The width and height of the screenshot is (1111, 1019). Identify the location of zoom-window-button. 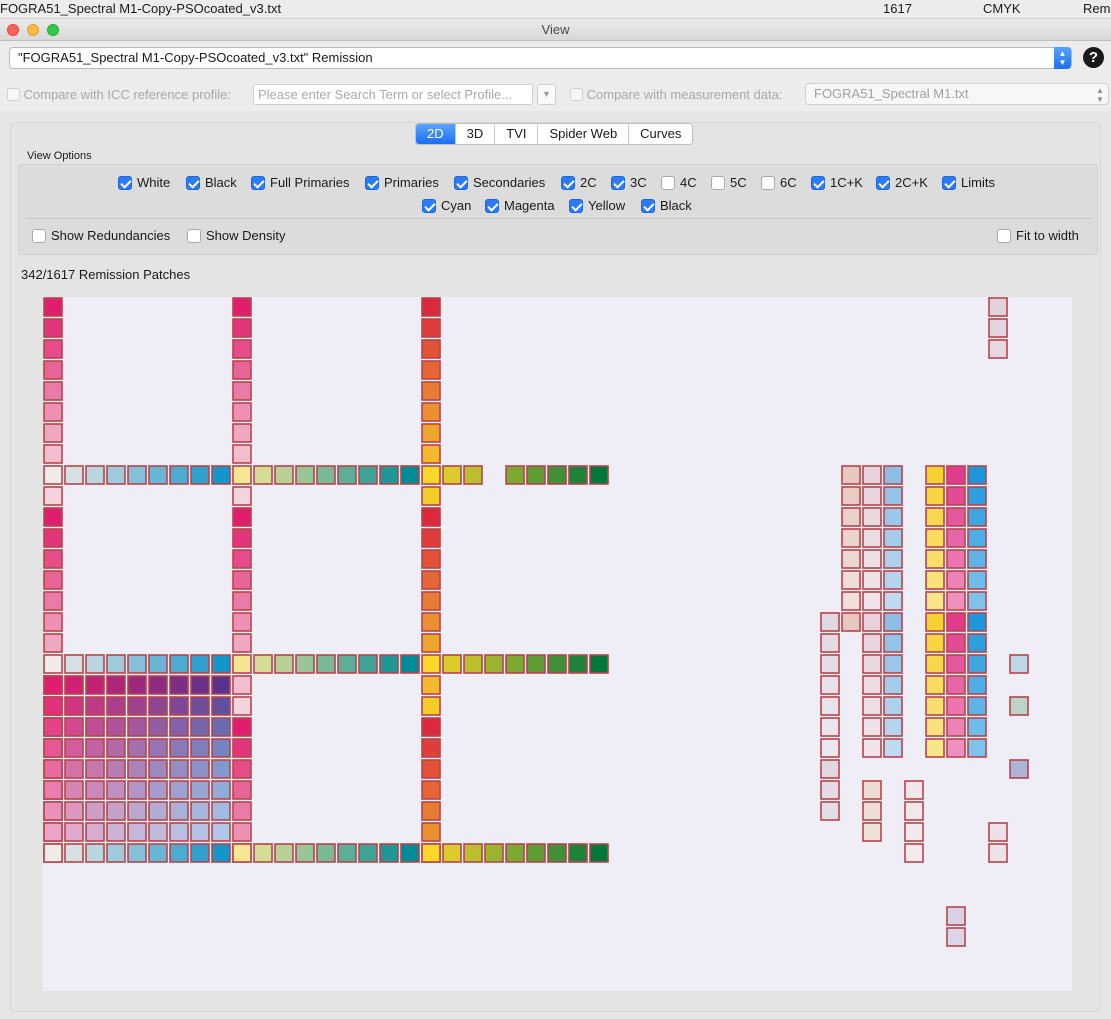
(53, 30).